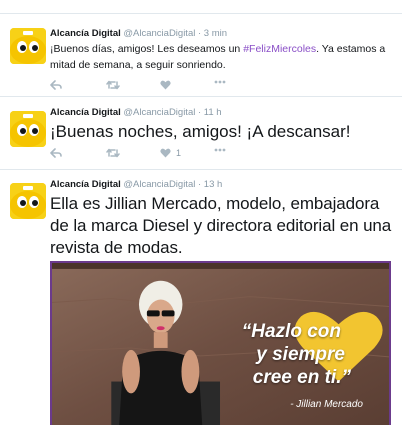 The height and width of the screenshot is (425, 402). What do you see at coordinates (213, 112) in the screenshot?
I see `timestamp: 11 h` at bounding box center [213, 112].